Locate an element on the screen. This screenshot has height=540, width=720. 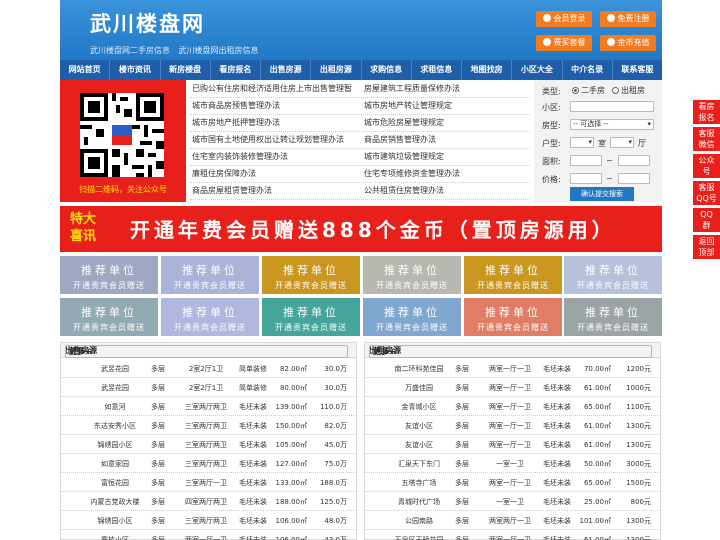
listing-price: 3000元 is located at coordinates (638, 464).